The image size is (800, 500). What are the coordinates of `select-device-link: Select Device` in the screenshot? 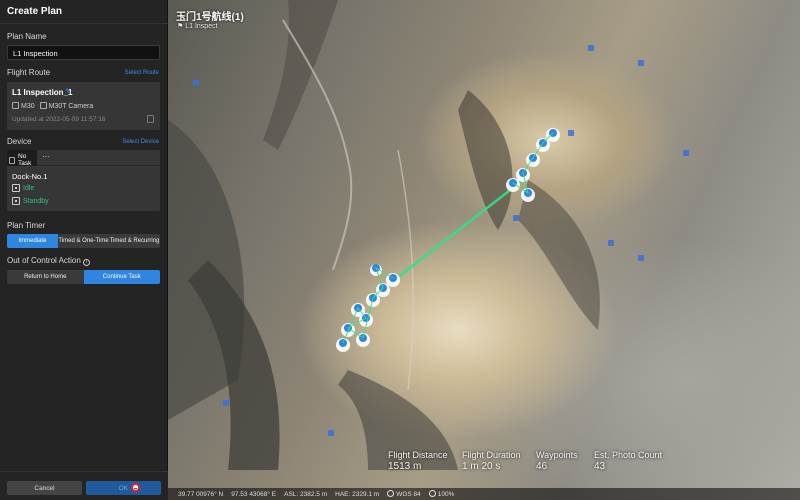 It's located at (140, 142).